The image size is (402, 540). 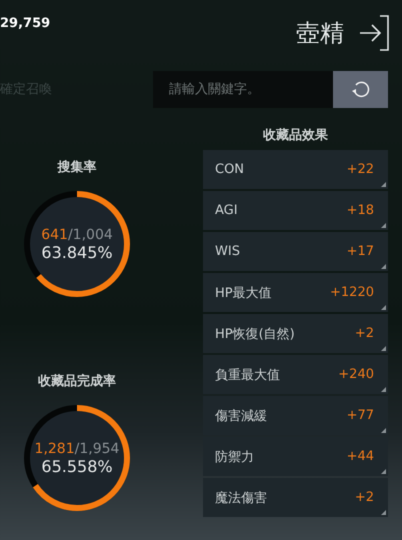 What do you see at coordinates (234, 457) in the screenshot?
I see `effect-name: 防禦力` at bounding box center [234, 457].